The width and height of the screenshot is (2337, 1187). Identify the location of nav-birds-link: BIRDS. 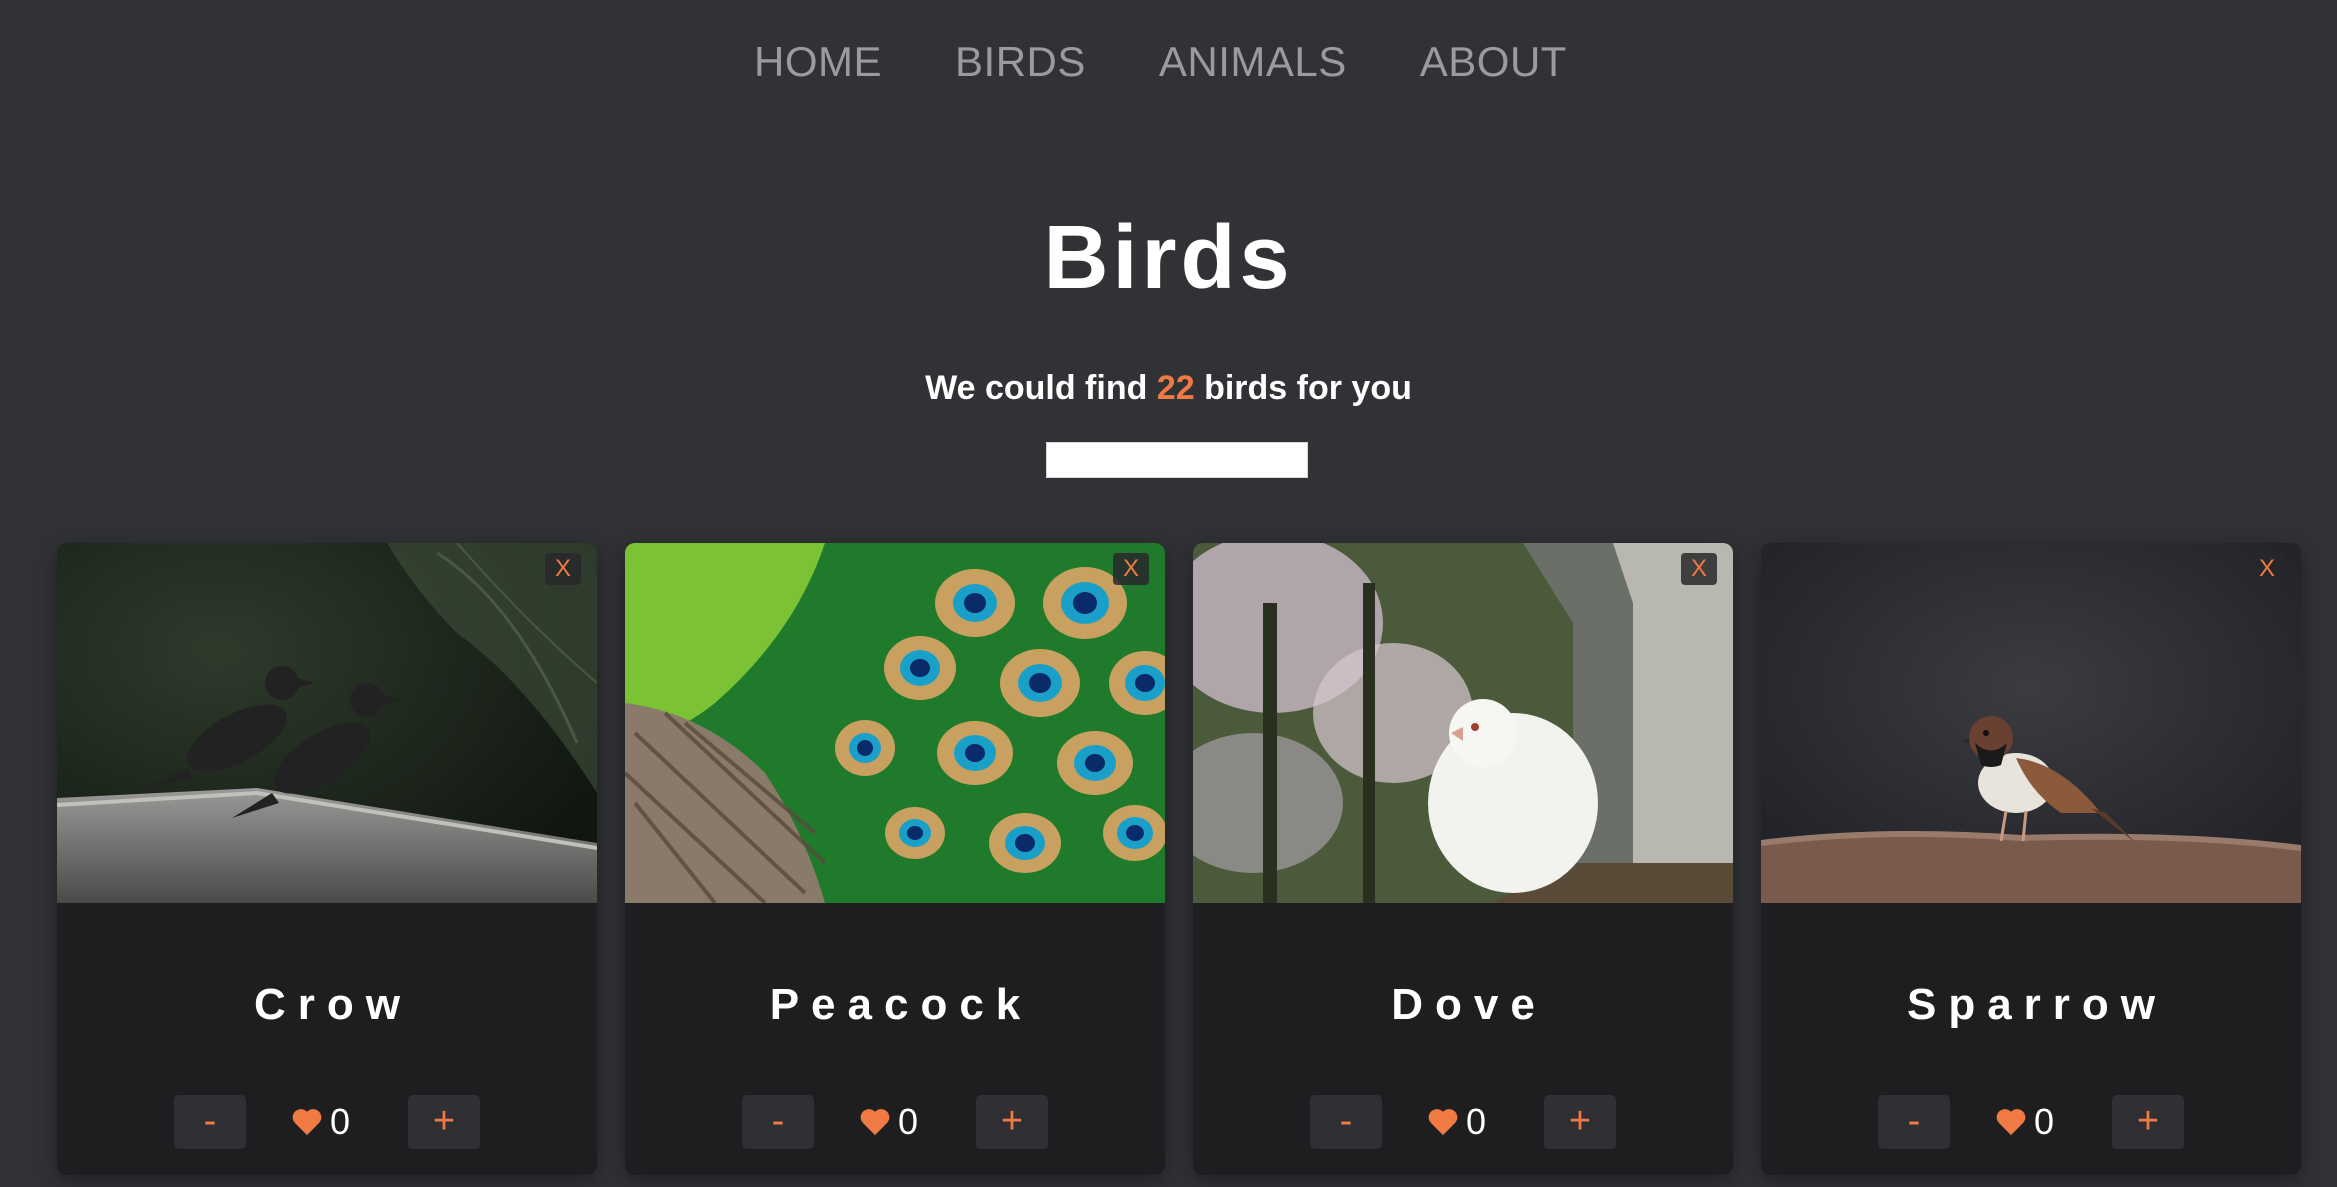
(1020, 62).